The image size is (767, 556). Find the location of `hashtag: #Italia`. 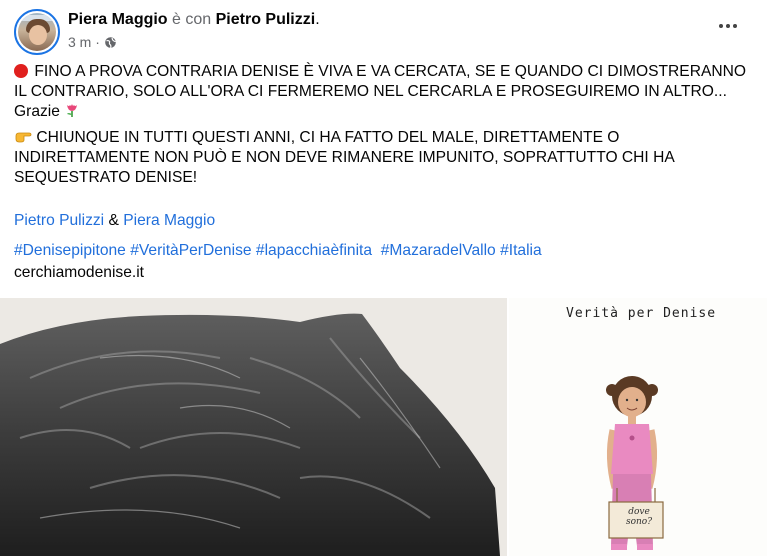

hashtag: #Italia is located at coordinates (521, 250).